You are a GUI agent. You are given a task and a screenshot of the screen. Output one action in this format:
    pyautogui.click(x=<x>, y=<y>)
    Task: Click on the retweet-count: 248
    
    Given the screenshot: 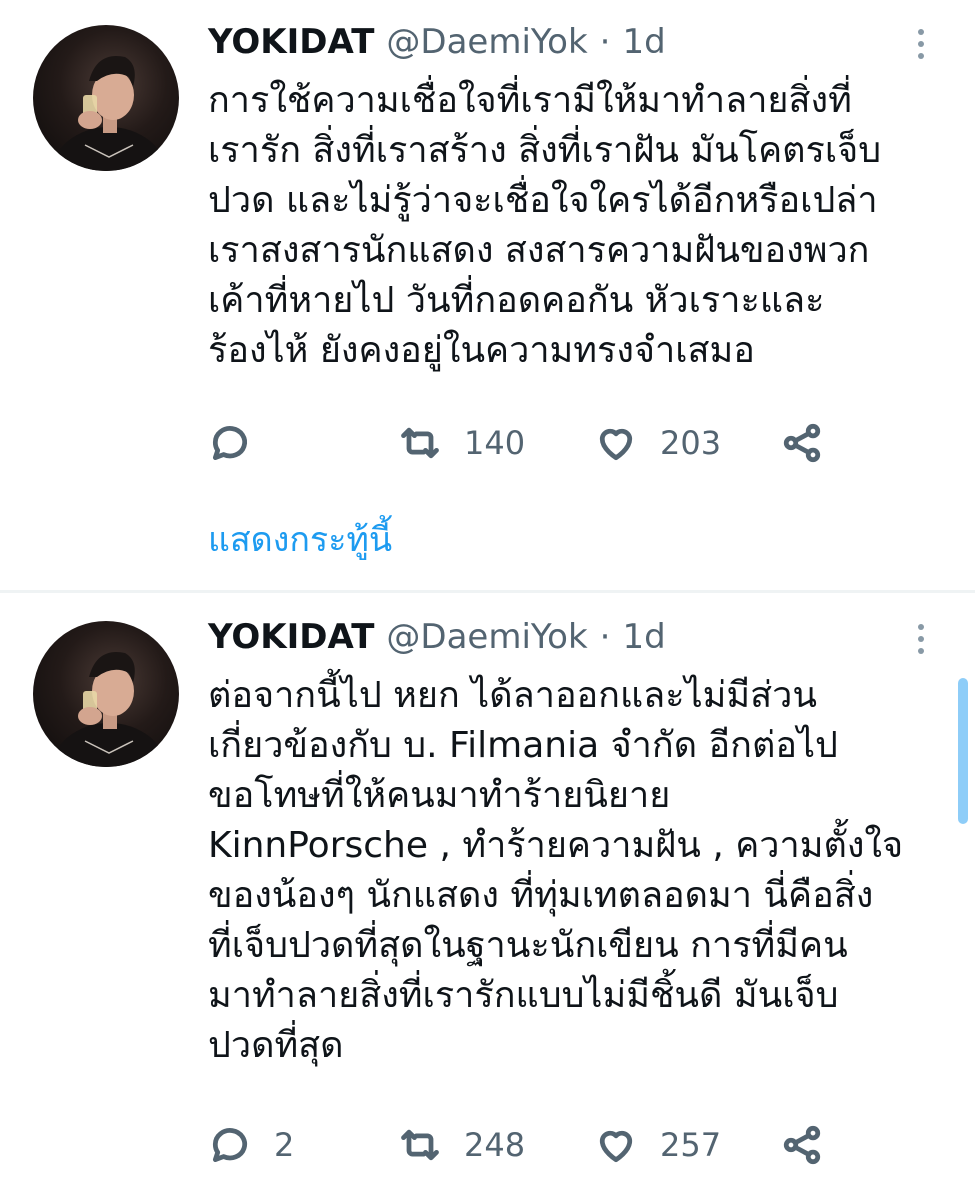 What is the action you would take?
    pyautogui.click(x=495, y=1145)
    